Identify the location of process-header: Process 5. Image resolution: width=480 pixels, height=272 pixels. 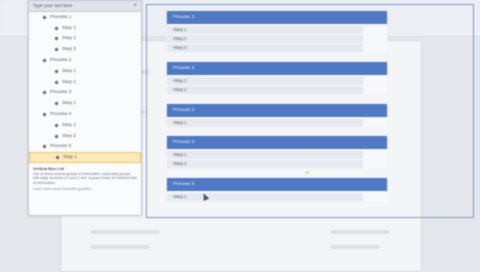
(277, 184).